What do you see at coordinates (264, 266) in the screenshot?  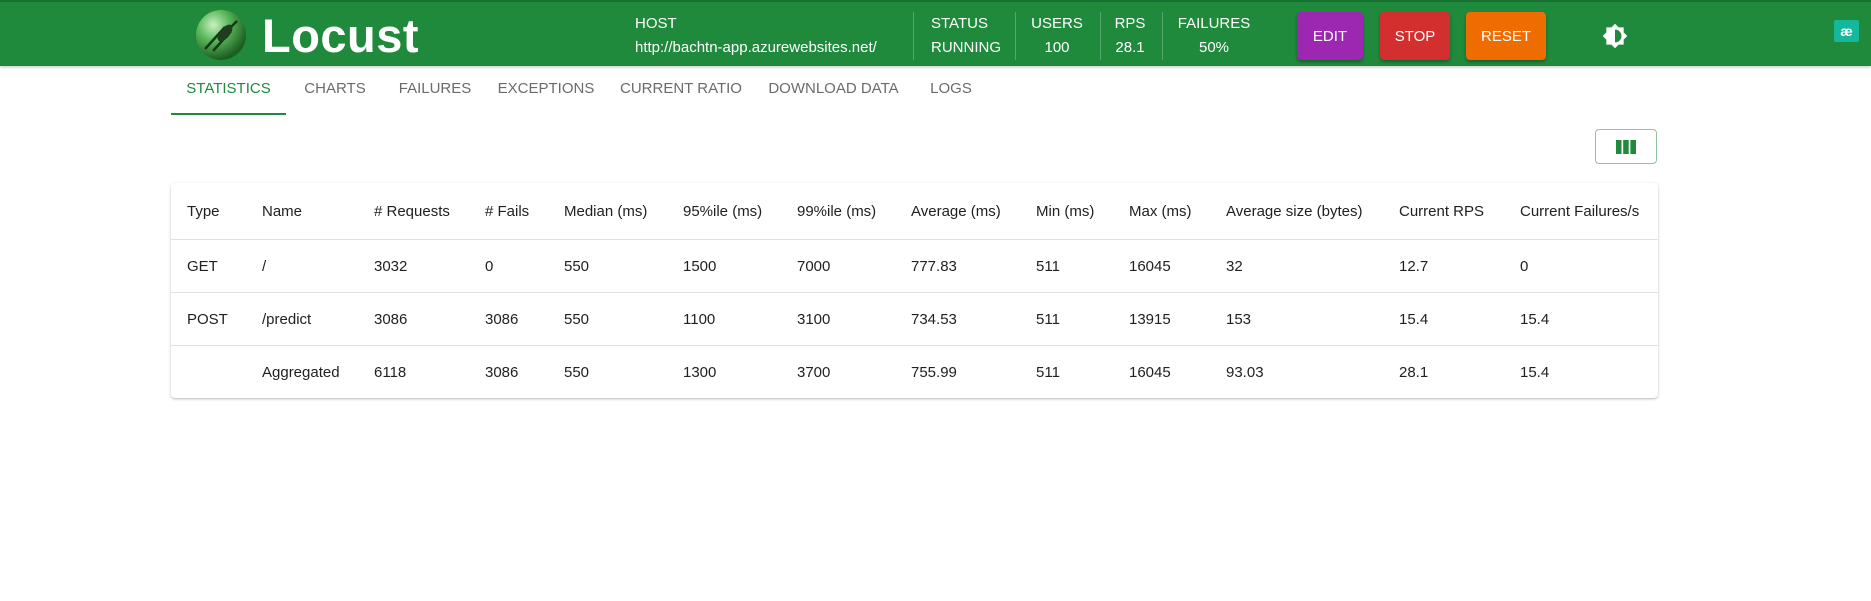 I see `table-cell: /` at bounding box center [264, 266].